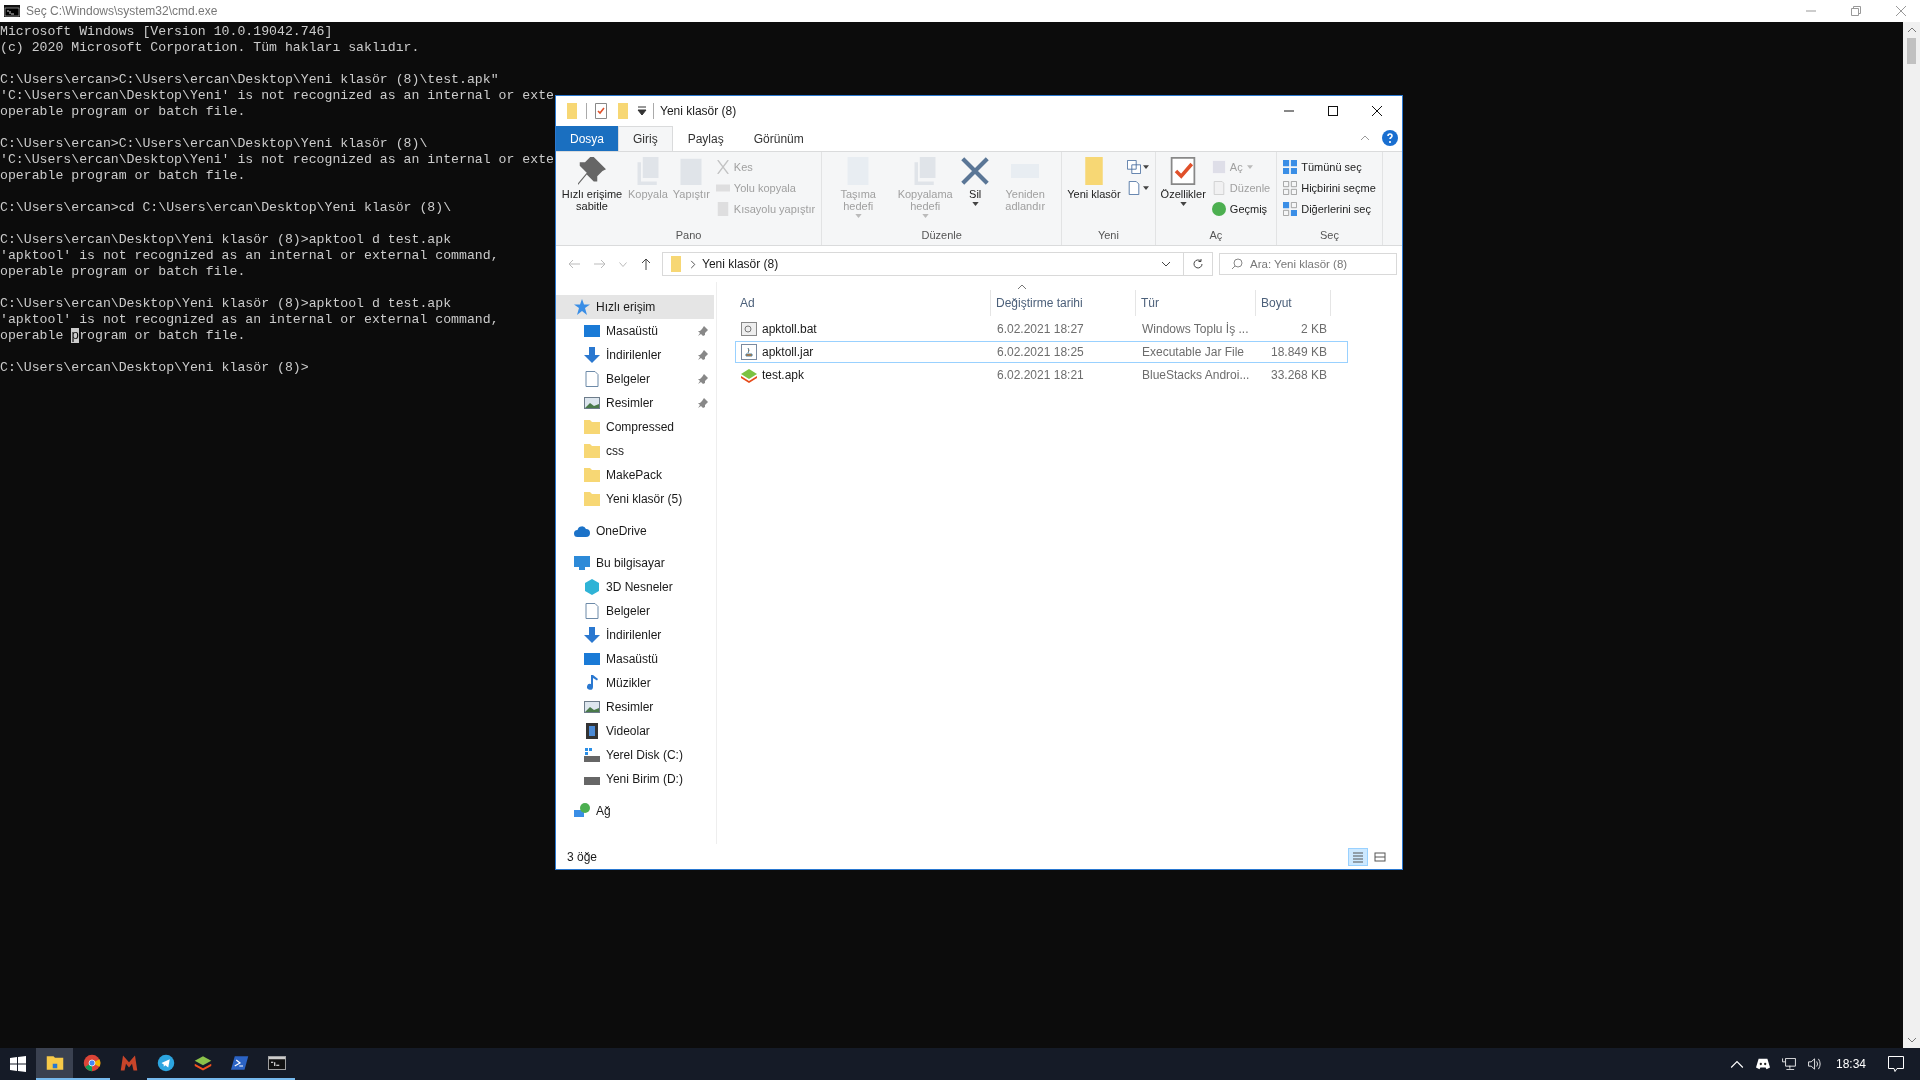  What do you see at coordinates (635, 451) in the screenshot?
I see `nav-item: css` at bounding box center [635, 451].